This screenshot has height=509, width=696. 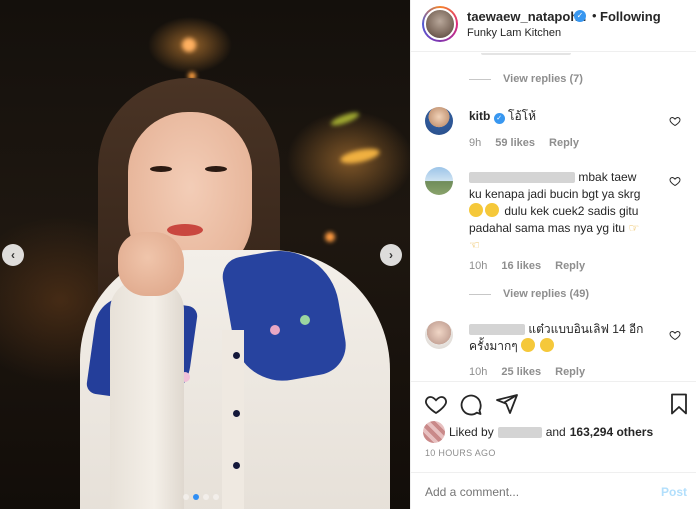 What do you see at coordinates (569, 338) in the screenshot?
I see `comment-body: แต๋วแบบอินเลิฟ 14 อีก ครั้งมากๆ` at bounding box center [569, 338].